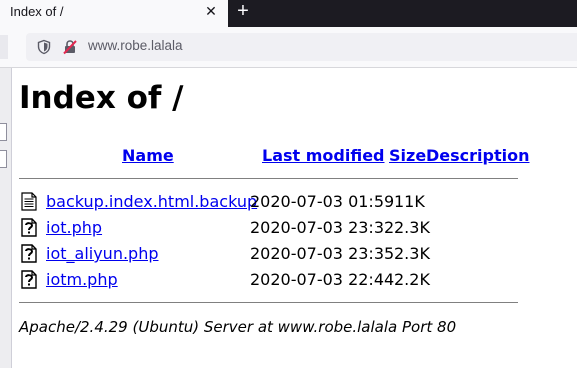  I want to click on page-title: Index of /, so click(101, 98).